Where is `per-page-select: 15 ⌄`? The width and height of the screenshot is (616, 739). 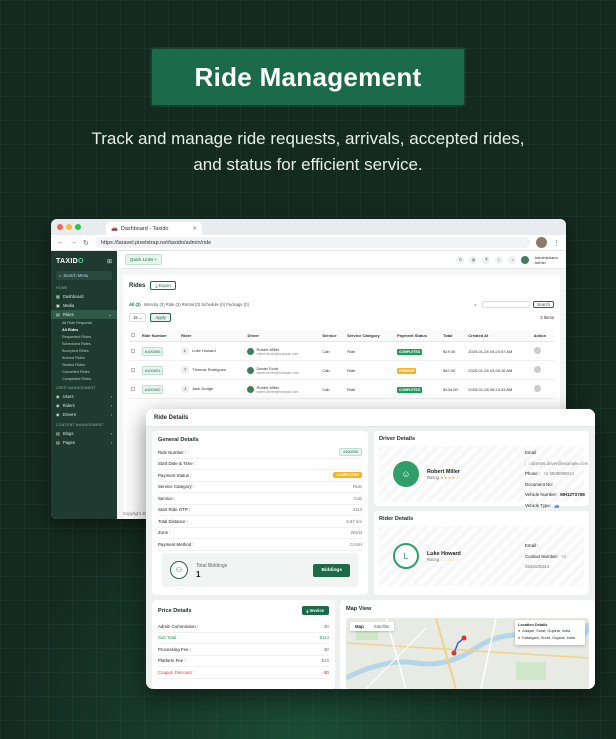
per-page-select: 15 ⌄ is located at coordinates (138, 317).